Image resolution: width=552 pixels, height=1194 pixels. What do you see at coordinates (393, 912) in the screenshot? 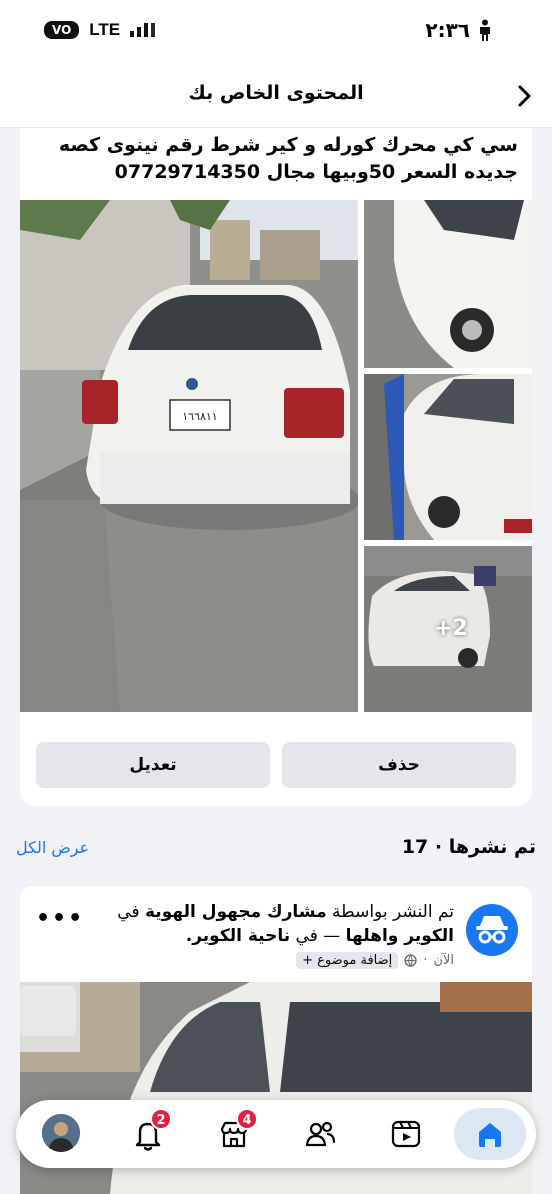
I see `attribution-prefix: تم النشر بواسطة` at bounding box center [393, 912].